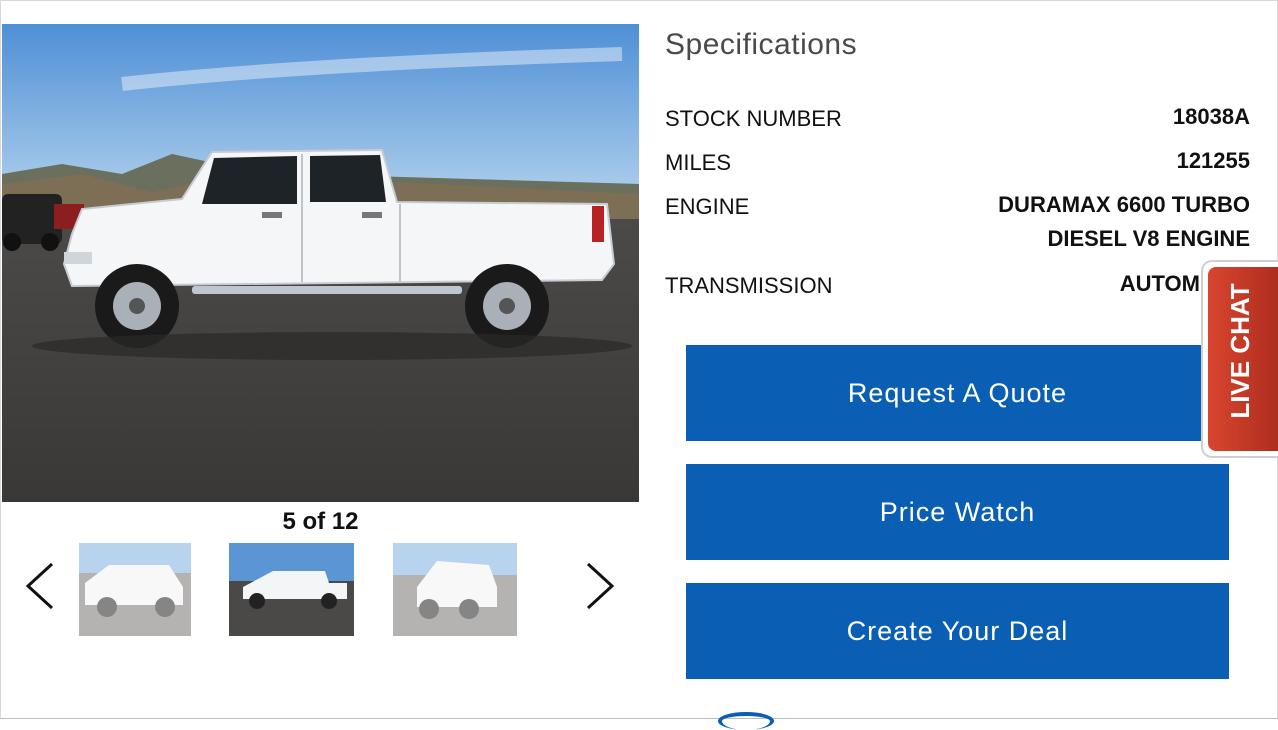 This screenshot has height=730, width=1278. What do you see at coordinates (698, 162) in the screenshot?
I see `spec-label: MILES` at bounding box center [698, 162].